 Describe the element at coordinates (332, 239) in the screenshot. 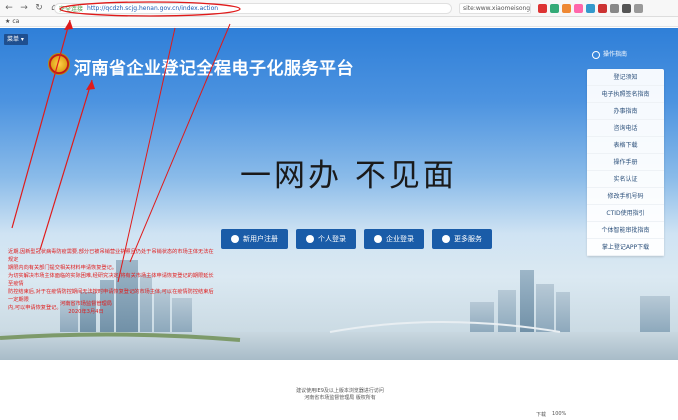

I see `personal-login-label: 个人登录` at that location.